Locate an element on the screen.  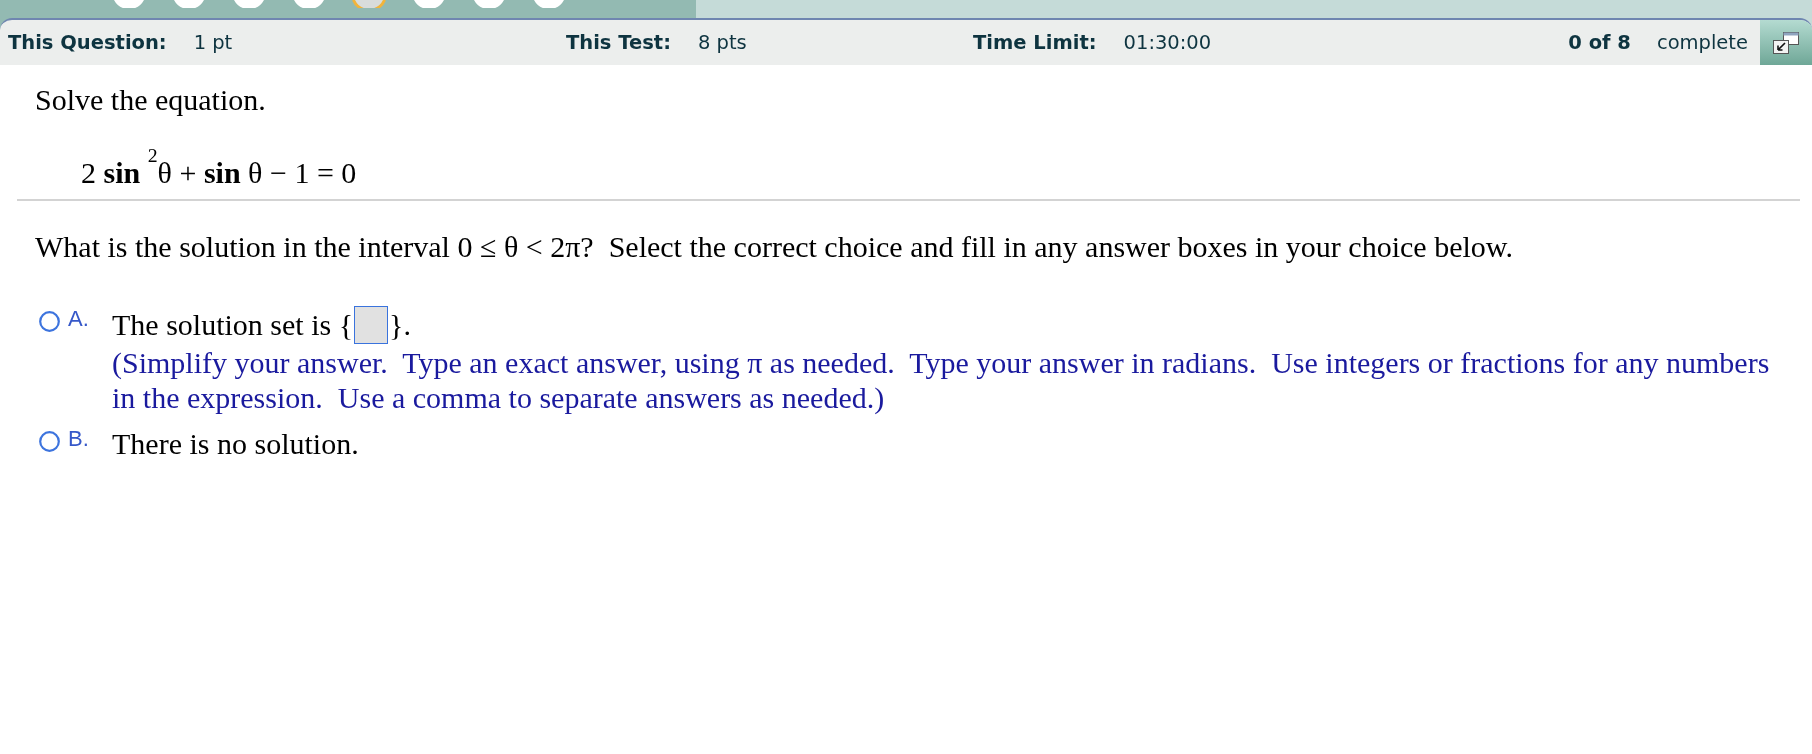
overlapping-windows-icon is located at coordinates (1786, 42).